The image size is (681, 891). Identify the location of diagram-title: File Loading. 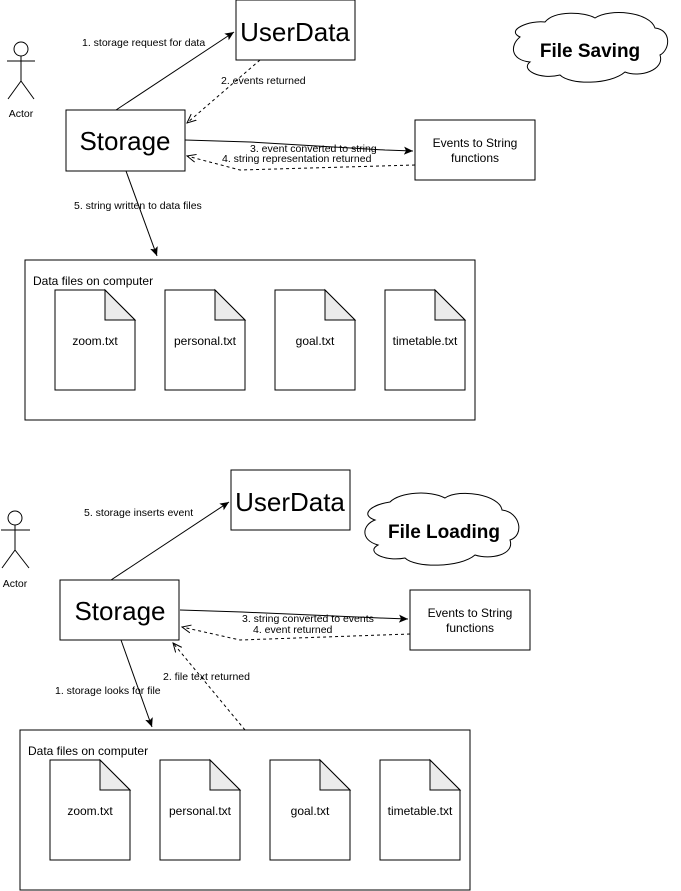
(444, 532).